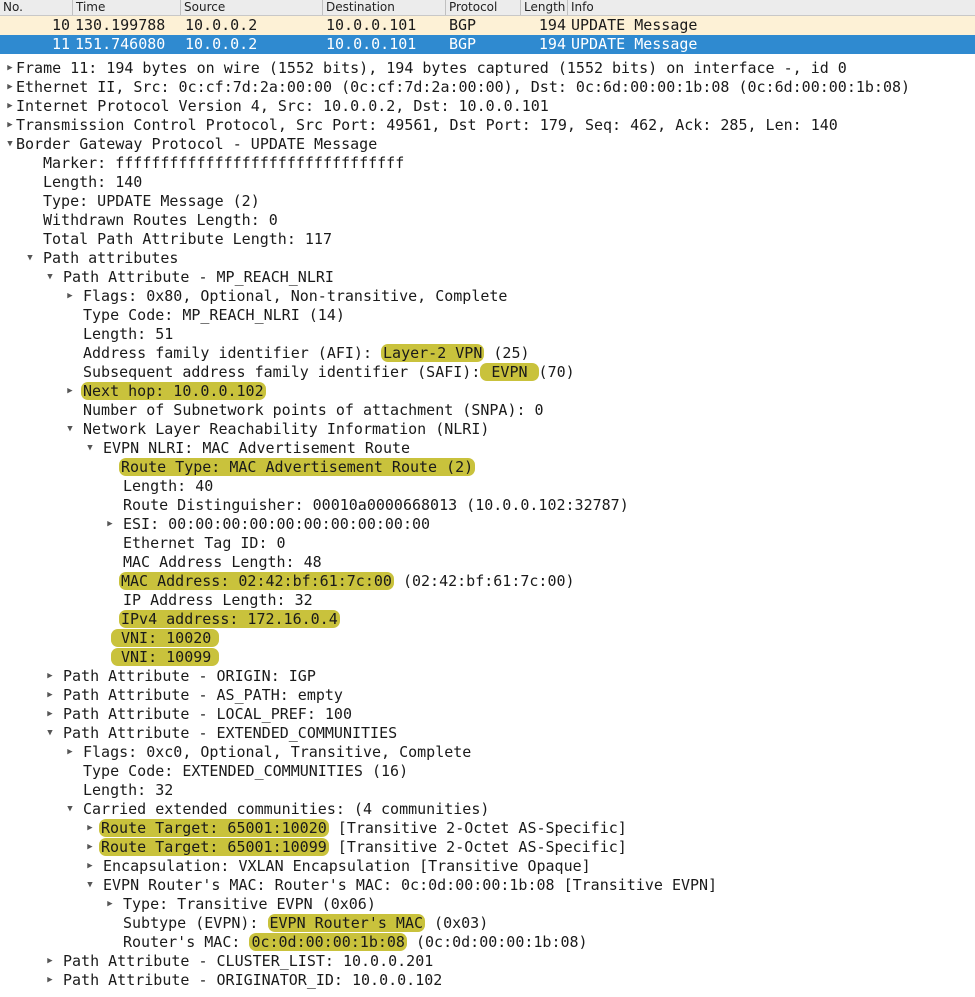 The width and height of the screenshot is (975, 997). What do you see at coordinates (487, 334) in the screenshot?
I see `field-mp-length: Length: 51` at bounding box center [487, 334].